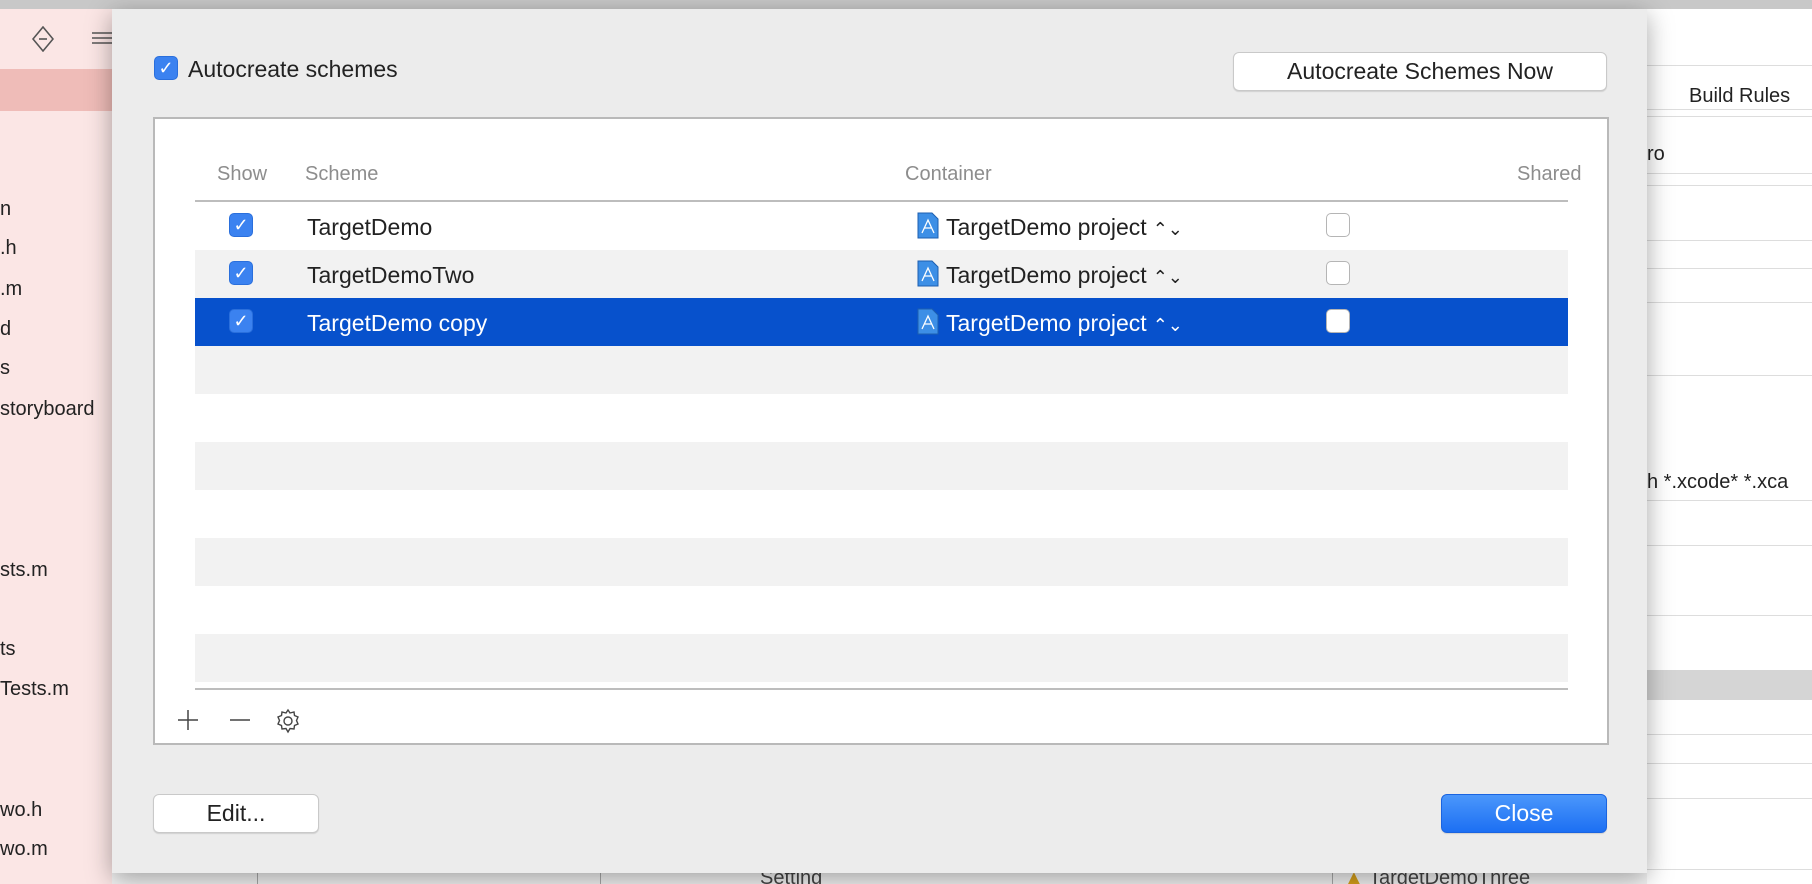 This screenshot has width=1812, height=884. I want to click on selected-setting-row, so click(1729, 685).